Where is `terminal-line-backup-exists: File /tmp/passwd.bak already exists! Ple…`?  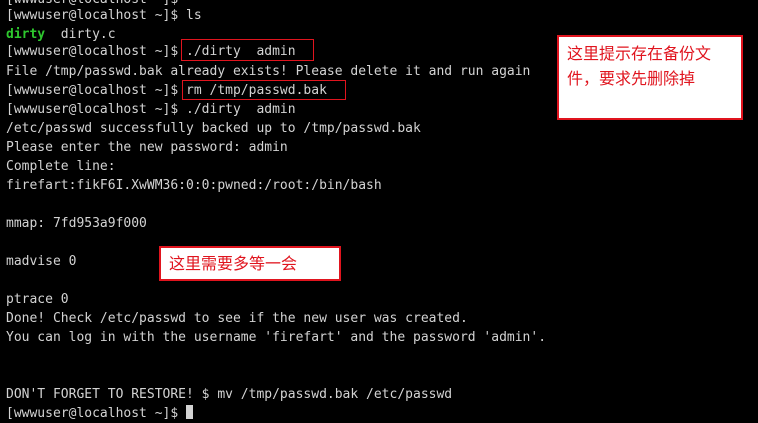
terminal-line-backup-exists: File /tmp/passwd.bak already exists! Ple… is located at coordinates (268, 71).